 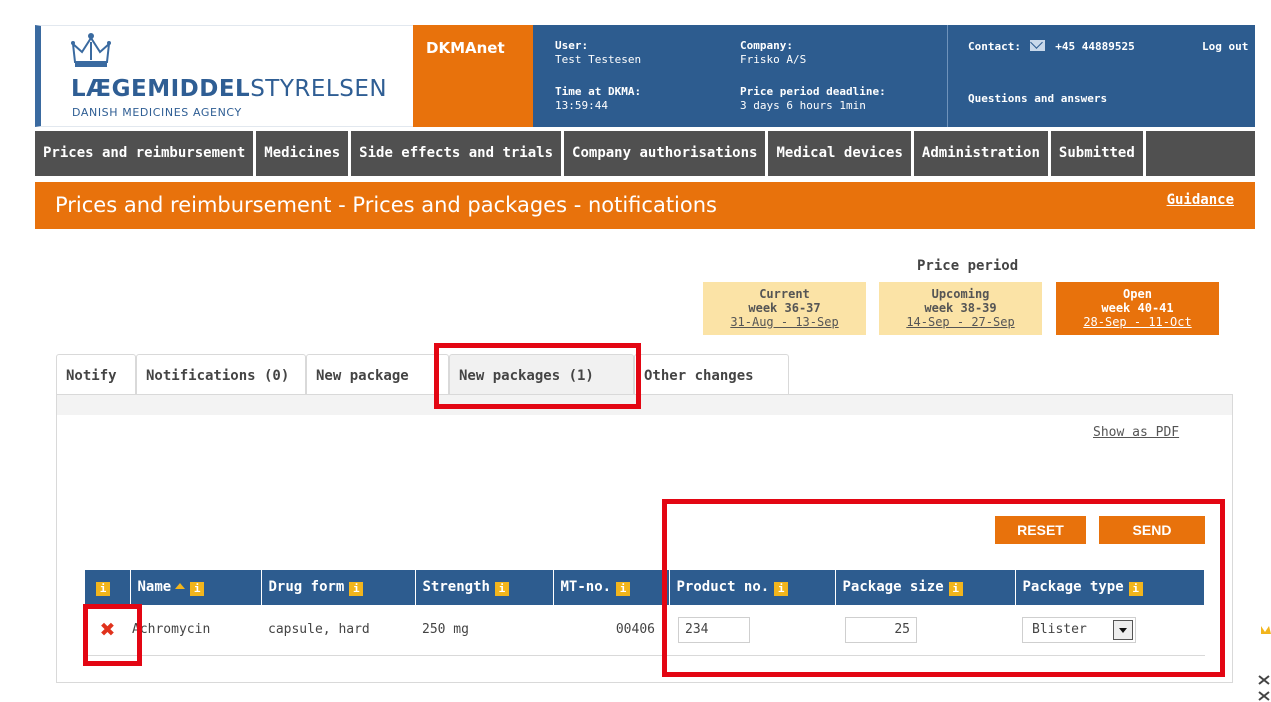 I want to click on header-label: Name, so click(x=154, y=587).